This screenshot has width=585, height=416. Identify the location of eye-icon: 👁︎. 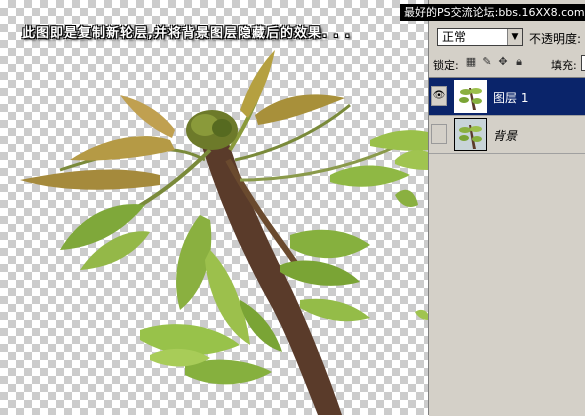
(439, 96).